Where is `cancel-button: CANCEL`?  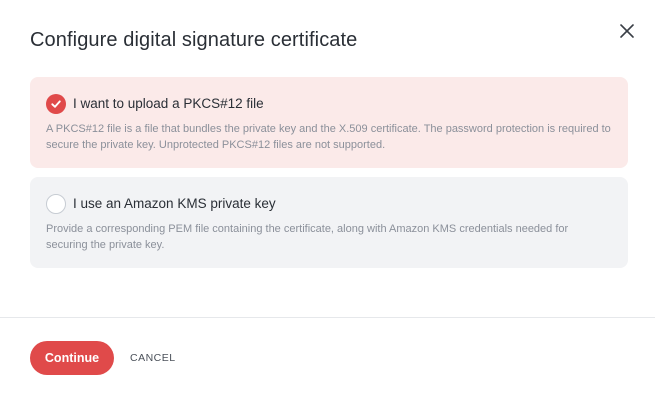 cancel-button: CANCEL is located at coordinates (153, 358).